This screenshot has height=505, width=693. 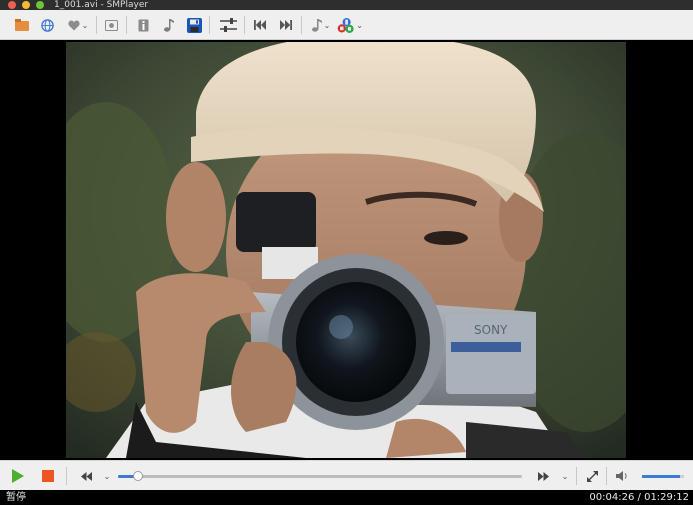 I want to click on favorites-icon, so click(x=74, y=25).